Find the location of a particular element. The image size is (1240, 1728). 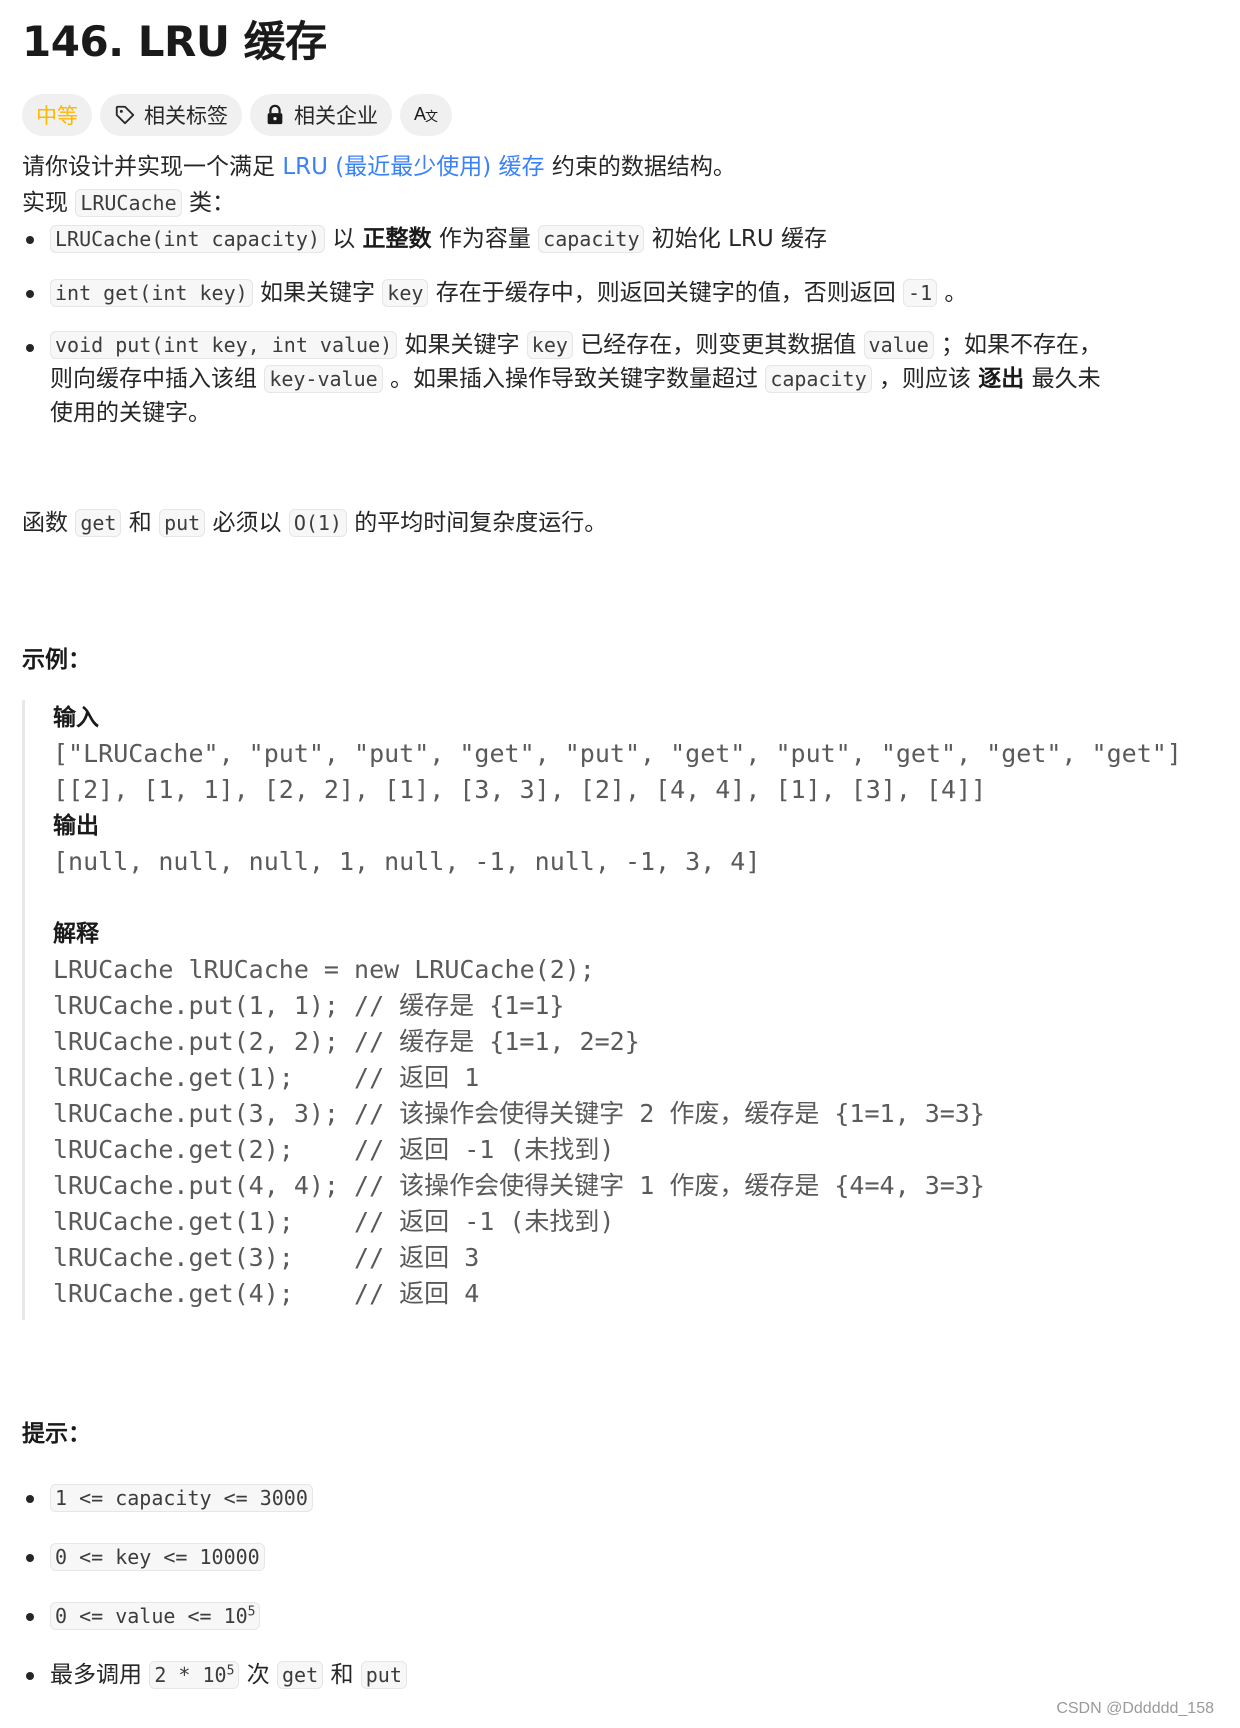

inline-code: LRUCache is located at coordinates (128, 203).